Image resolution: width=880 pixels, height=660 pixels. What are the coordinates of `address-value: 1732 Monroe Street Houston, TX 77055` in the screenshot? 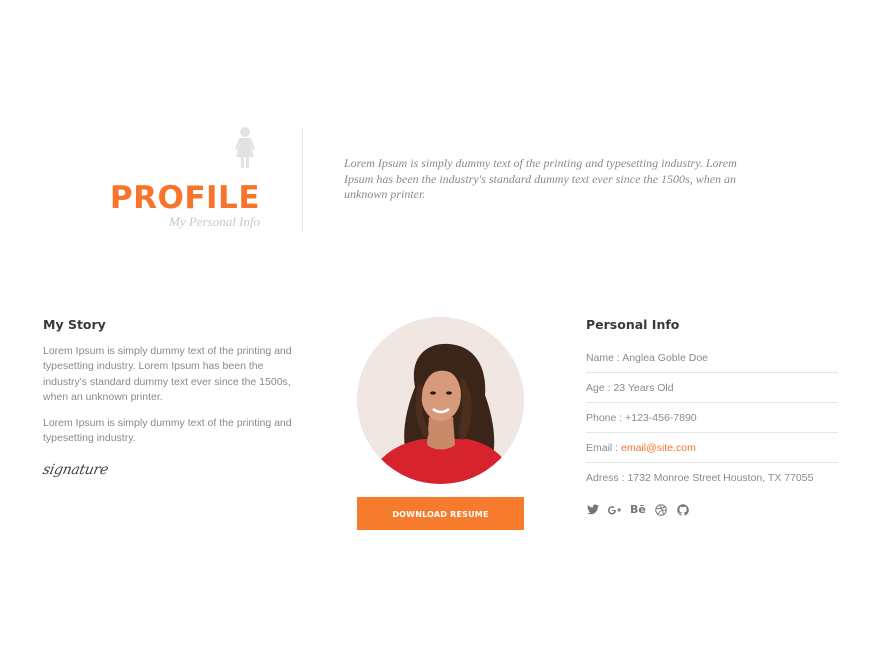 It's located at (720, 478).